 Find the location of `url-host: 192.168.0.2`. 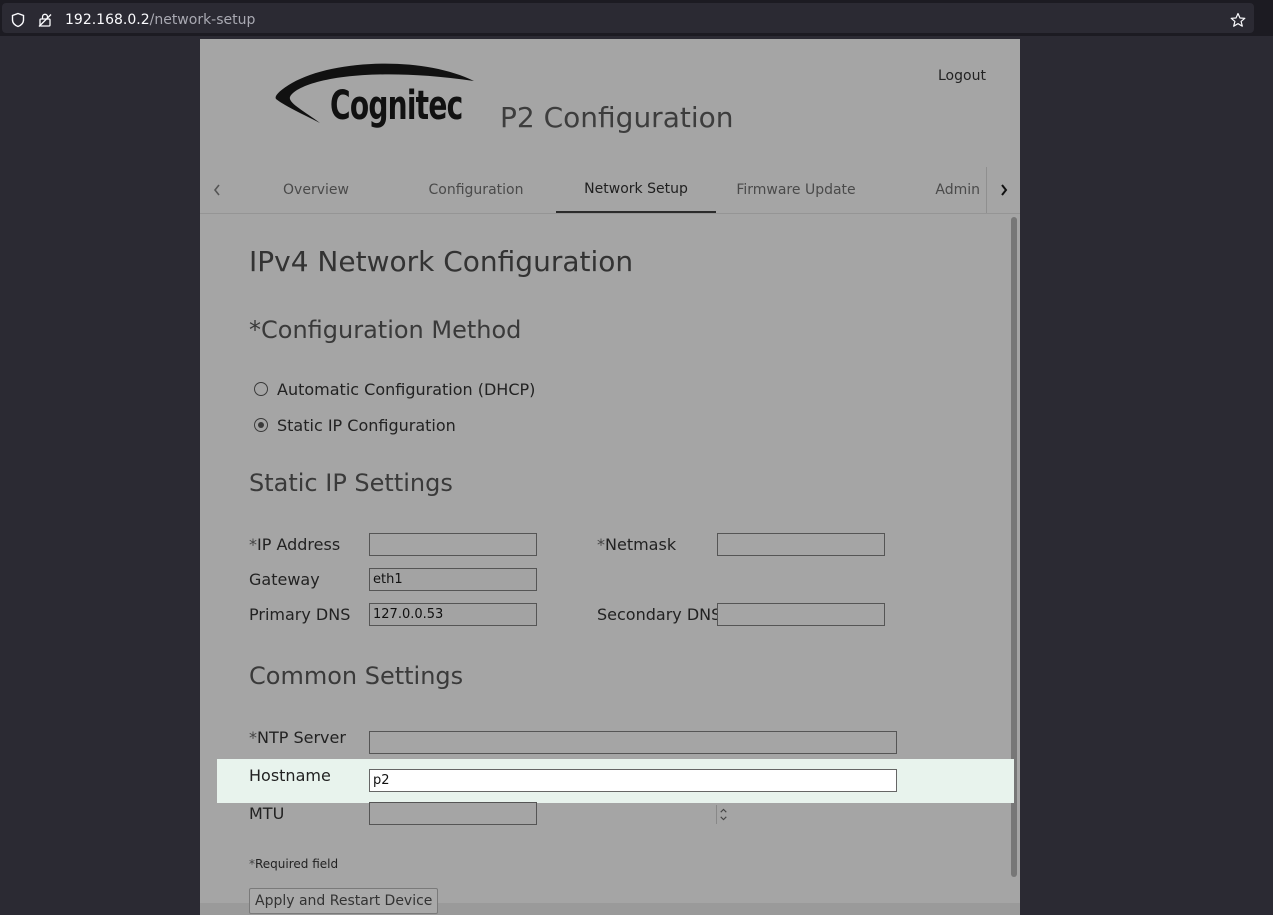

url-host: 192.168.0.2 is located at coordinates (107, 20).